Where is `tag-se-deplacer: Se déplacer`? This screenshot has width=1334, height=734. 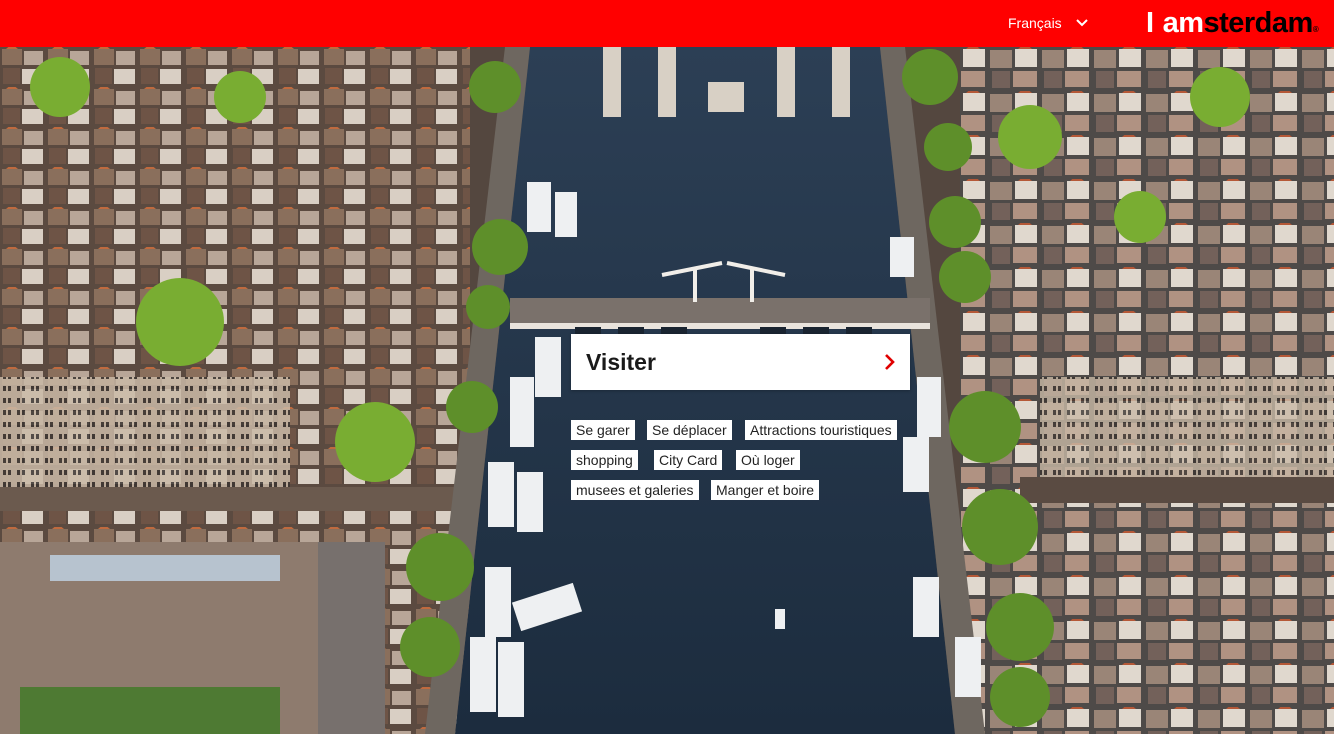 tag-se-deplacer: Se déplacer is located at coordinates (689, 430).